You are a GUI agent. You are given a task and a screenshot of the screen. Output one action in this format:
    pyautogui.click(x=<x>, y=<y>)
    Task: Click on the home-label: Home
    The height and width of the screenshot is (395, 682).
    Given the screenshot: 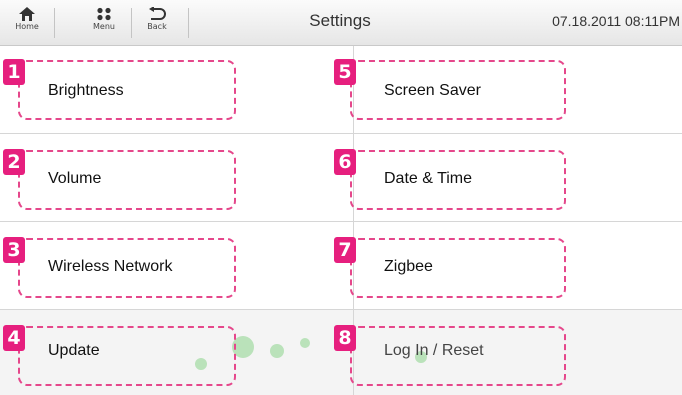 What is the action you would take?
    pyautogui.click(x=27, y=26)
    